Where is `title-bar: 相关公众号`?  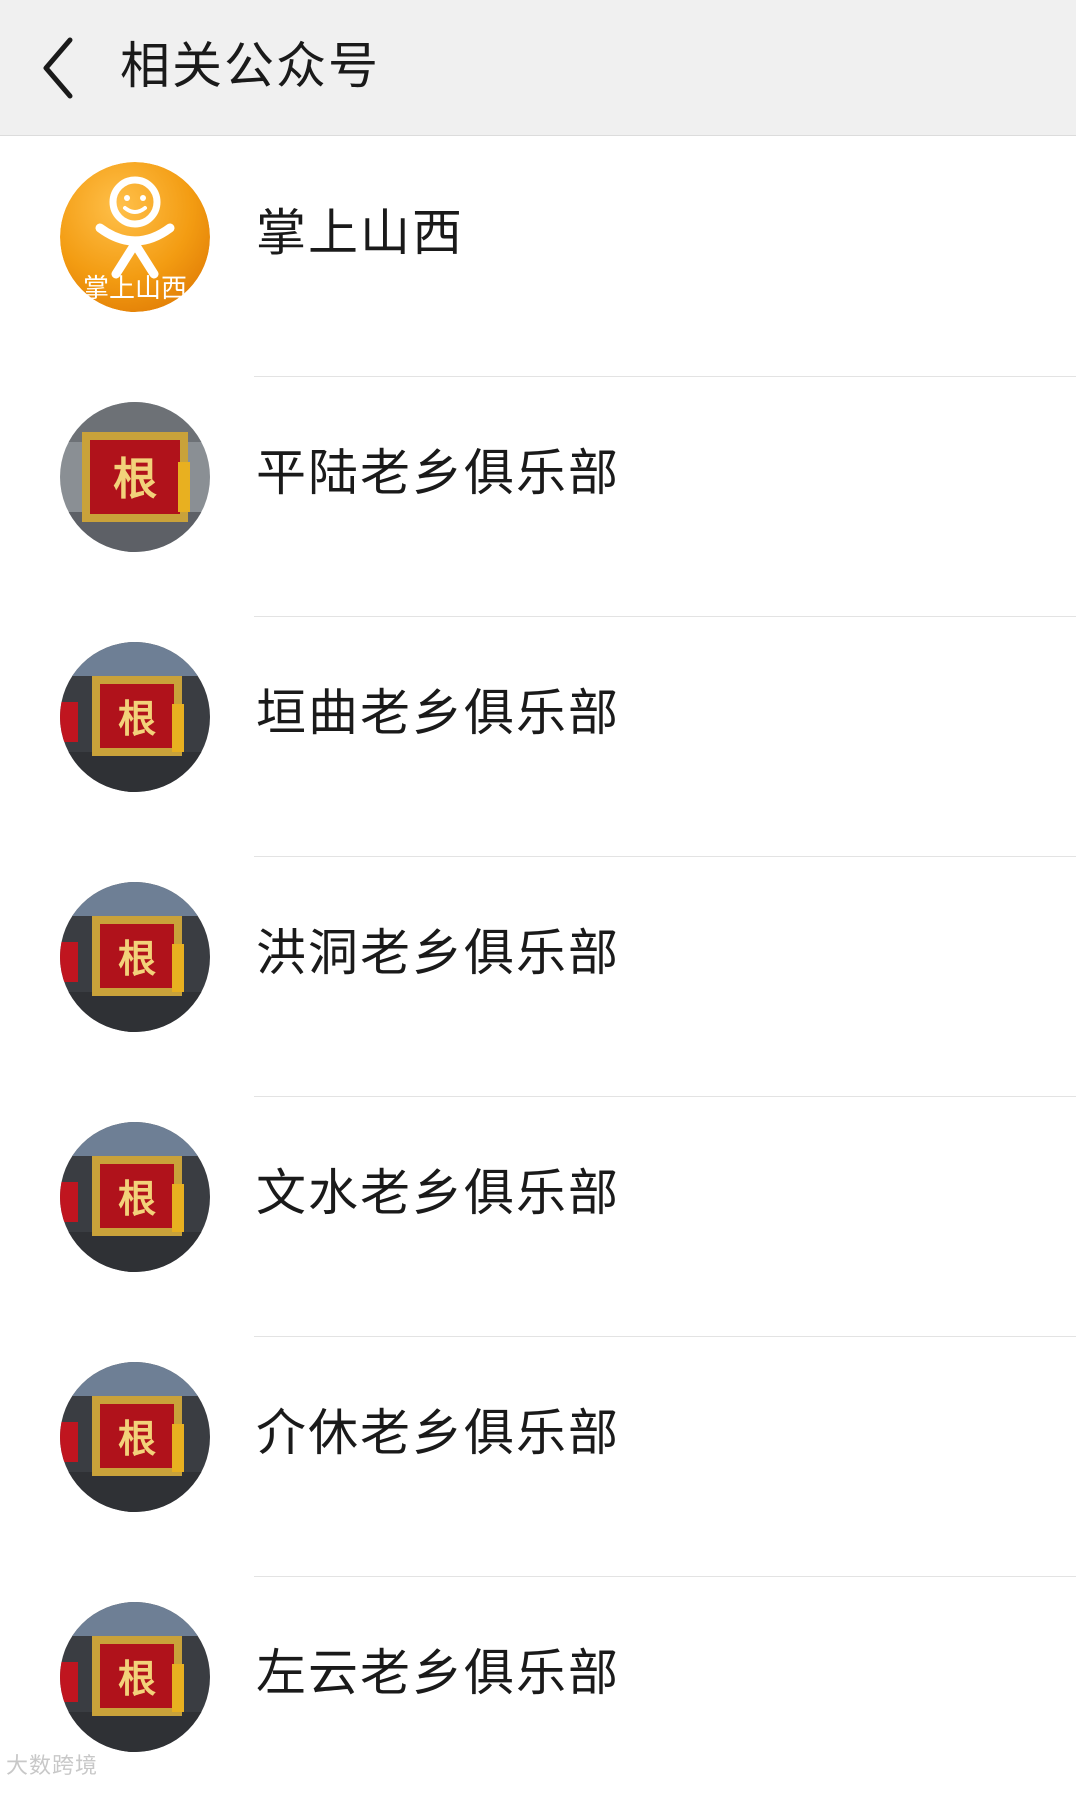
title-bar: 相关公众号 is located at coordinates (538, 68).